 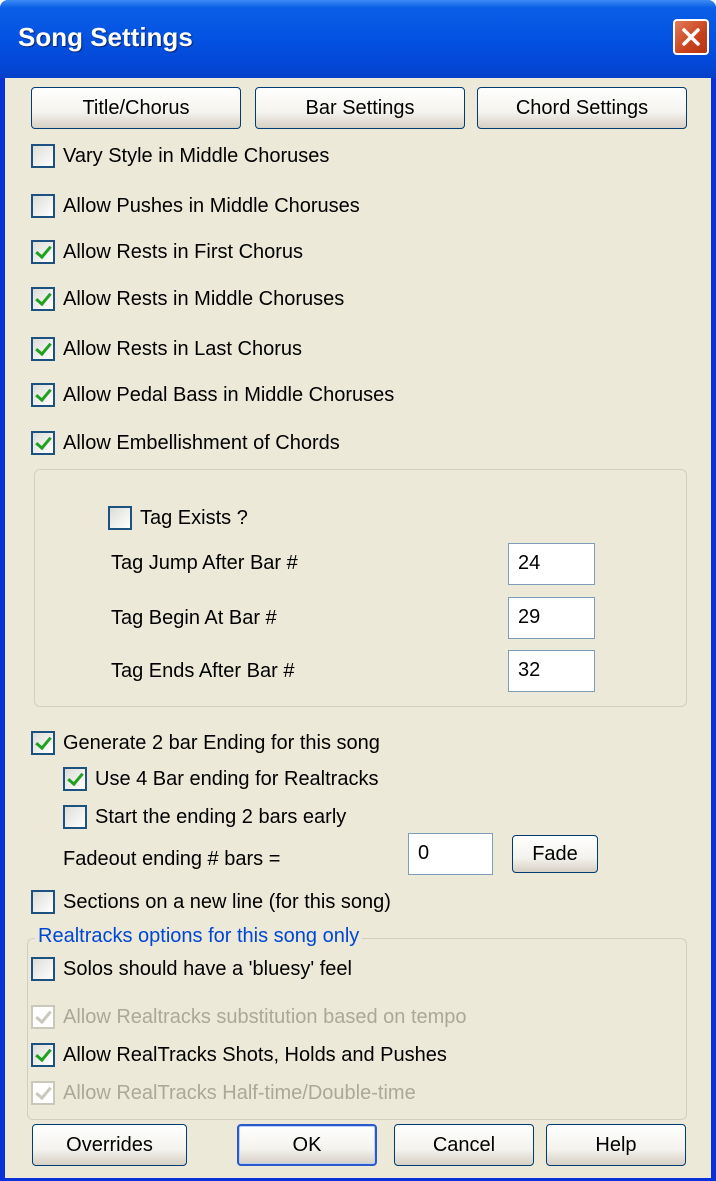 I want to click on option-allow-pushes: Allow Pushes in Middle Choruses, so click(x=195, y=206).